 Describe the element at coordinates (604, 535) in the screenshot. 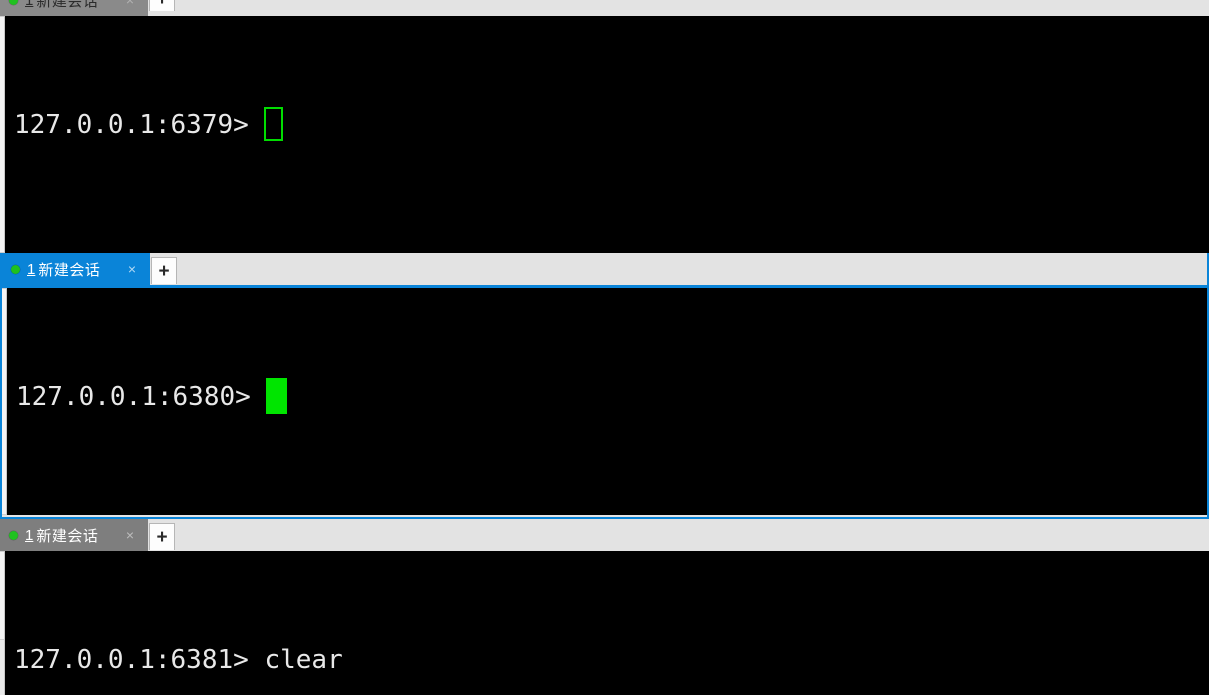

I see `tab-bar-6381: 1 新建会话 × +` at that location.